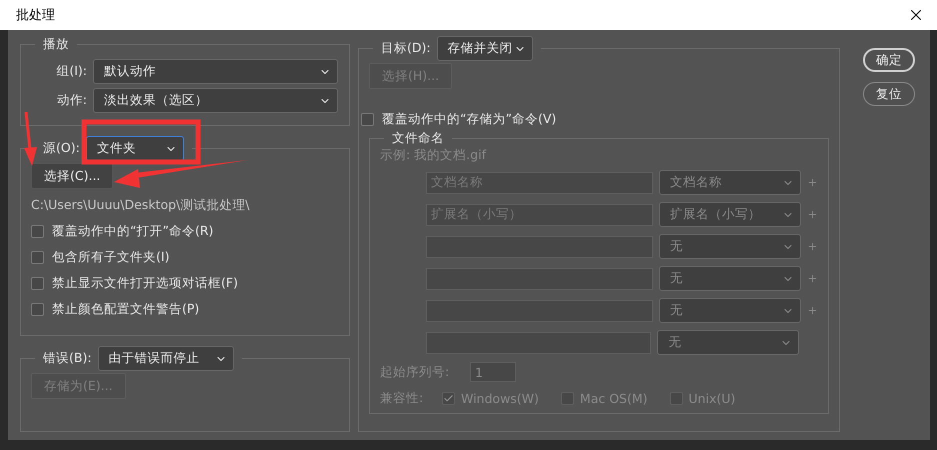 Image resolution: width=937 pixels, height=450 pixels. Describe the element at coordinates (71, 100) in the screenshot. I see `field-label: 动作:` at that location.